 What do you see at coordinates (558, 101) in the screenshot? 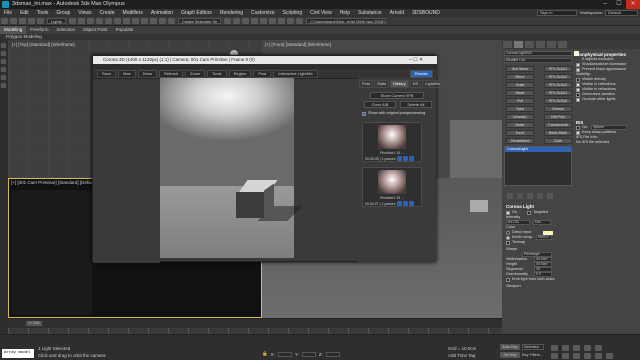
I see `modifier-button: PFX ScOv5` at bounding box center [558, 101].